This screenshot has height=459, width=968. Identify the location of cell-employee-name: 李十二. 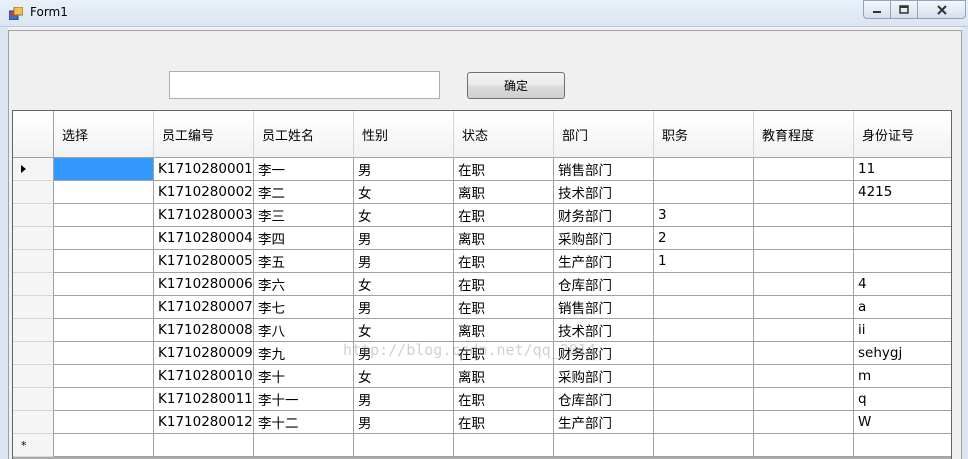
(304, 422).